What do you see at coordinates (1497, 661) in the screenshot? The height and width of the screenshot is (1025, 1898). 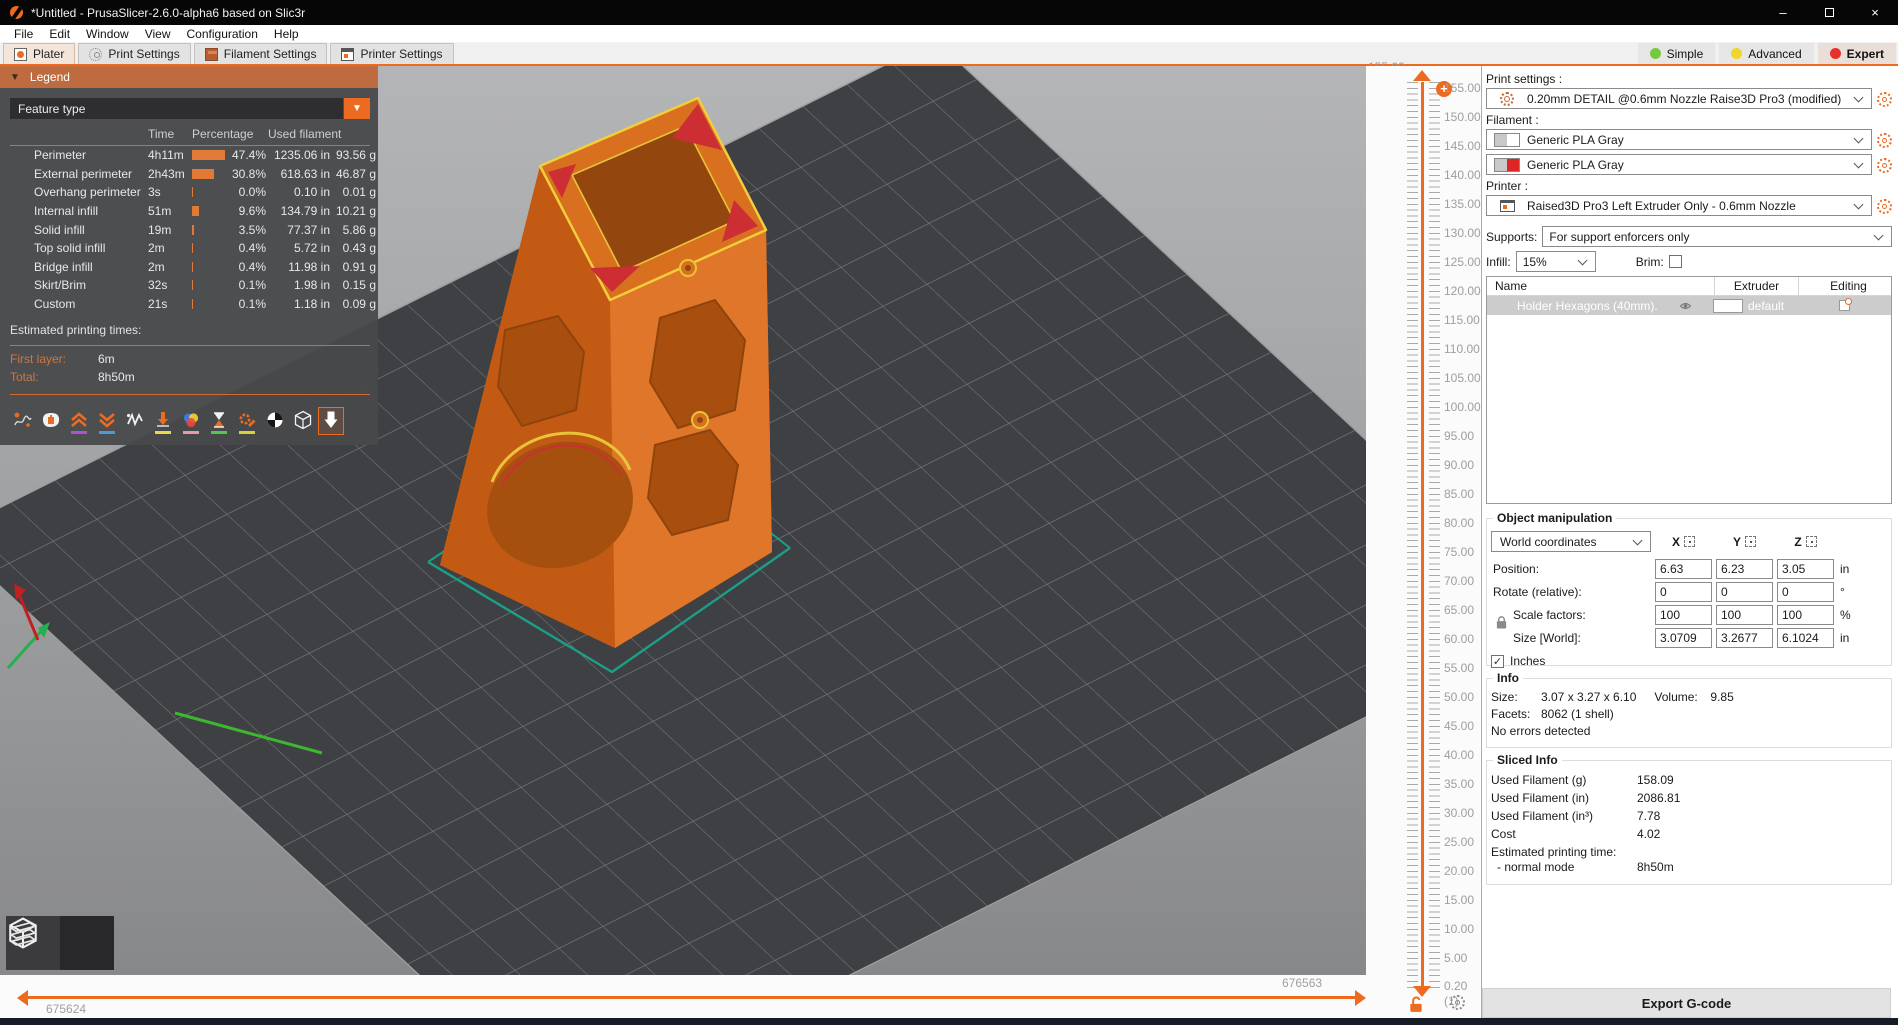 I see `inches-checkbox: ✓` at bounding box center [1497, 661].